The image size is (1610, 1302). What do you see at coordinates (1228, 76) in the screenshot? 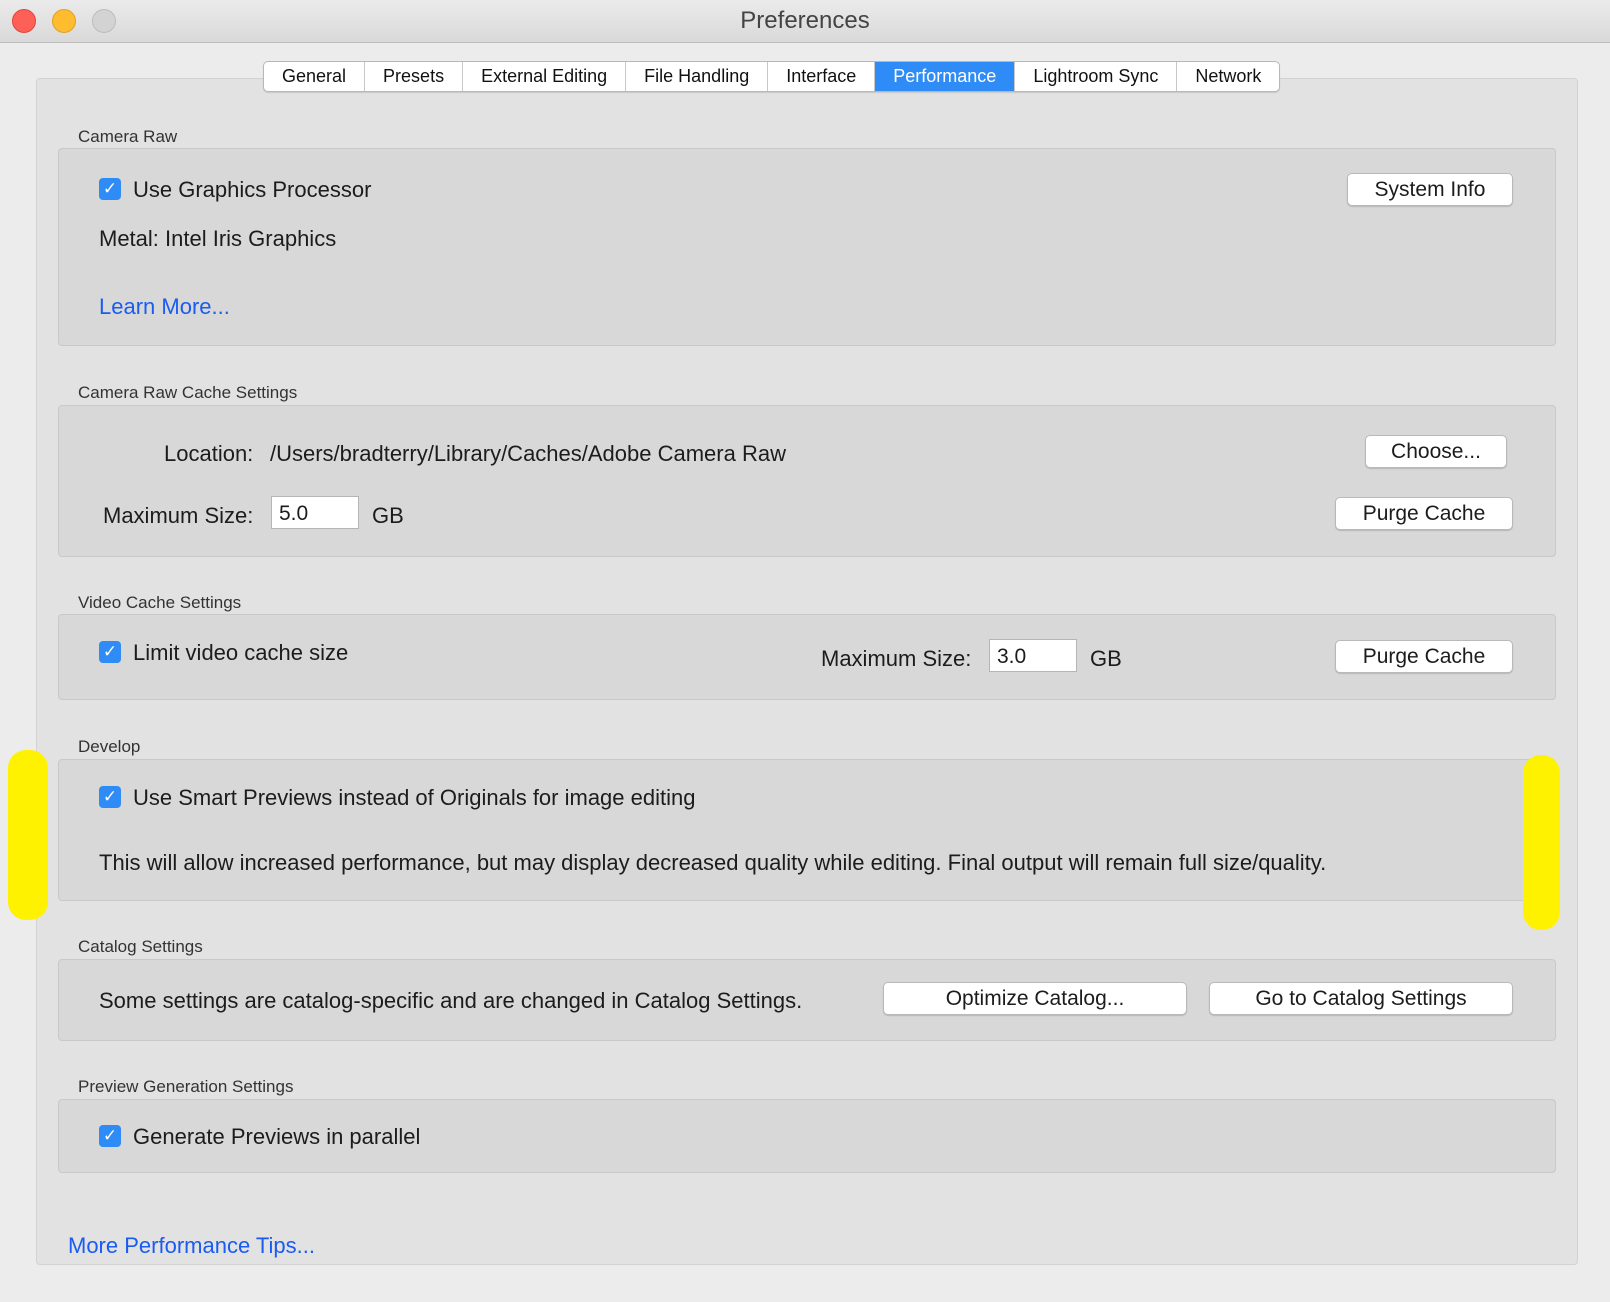
I see `tab-network: Network` at bounding box center [1228, 76].